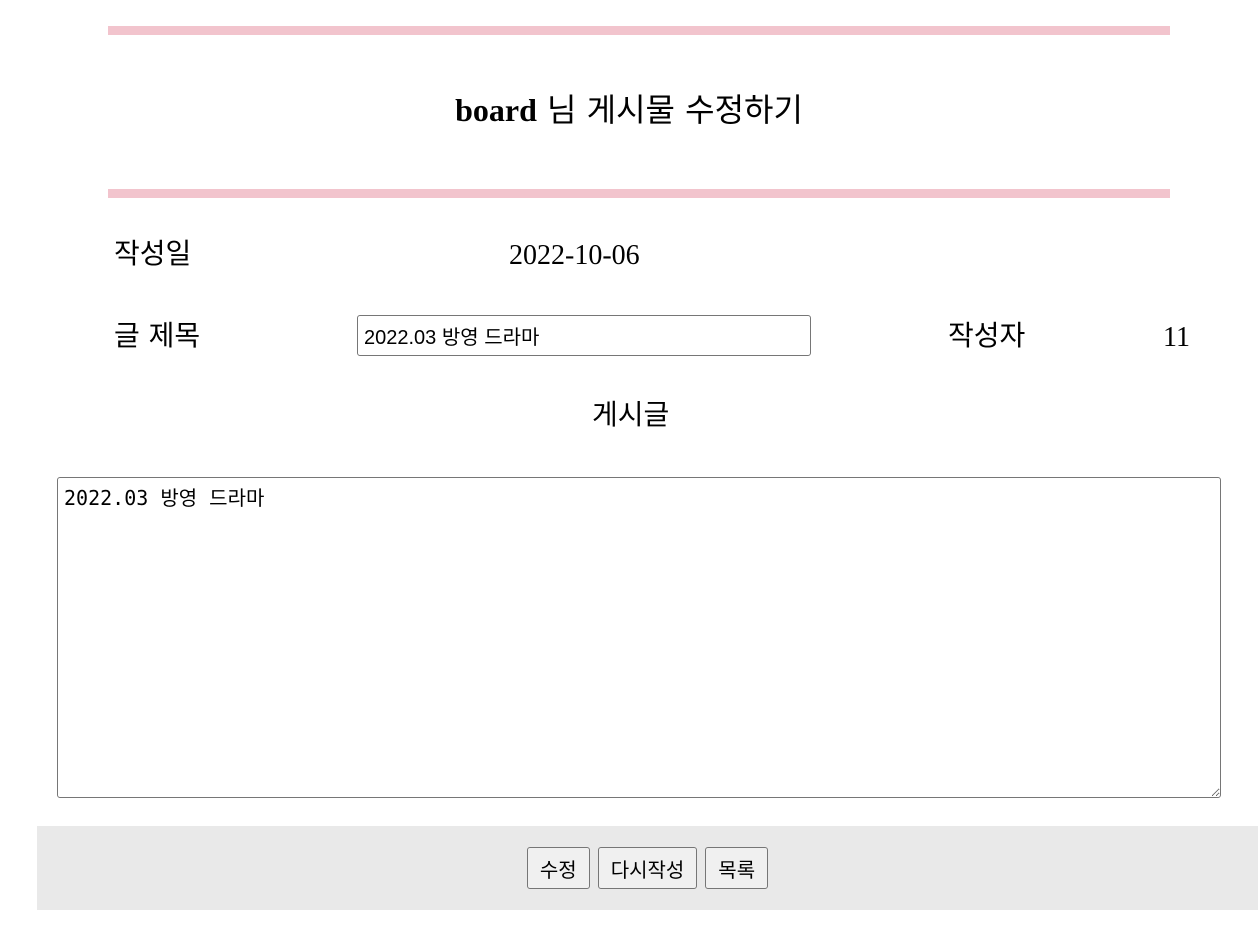 The height and width of the screenshot is (950, 1258). What do you see at coordinates (675, 110) in the screenshot?
I see `page-title-suffix: 님 게시물 수정하기` at bounding box center [675, 110].